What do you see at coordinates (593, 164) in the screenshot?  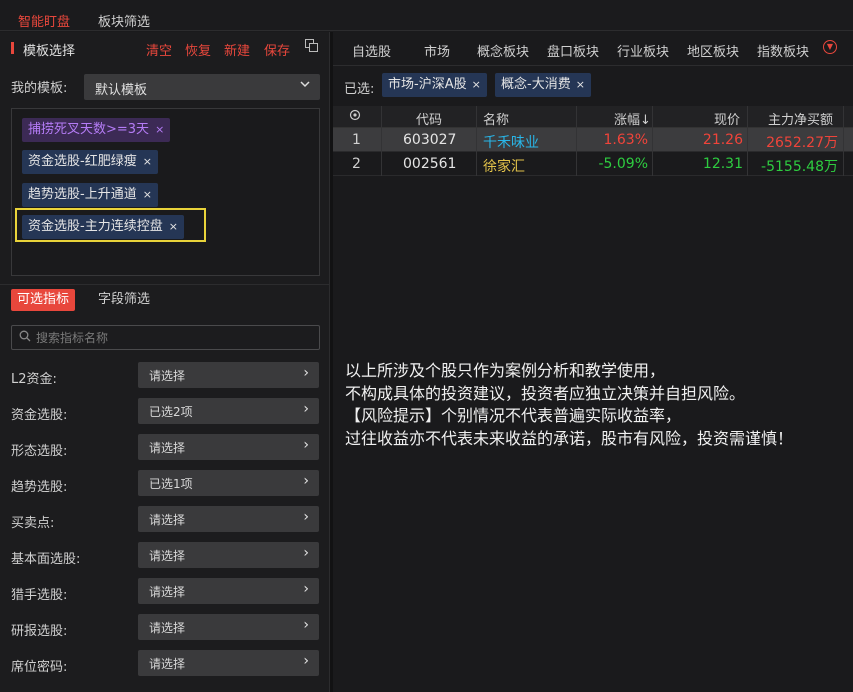 I see `table-row: 2 002561 徐家汇 -5.09% 12.31 -5155.48万` at bounding box center [593, 164].